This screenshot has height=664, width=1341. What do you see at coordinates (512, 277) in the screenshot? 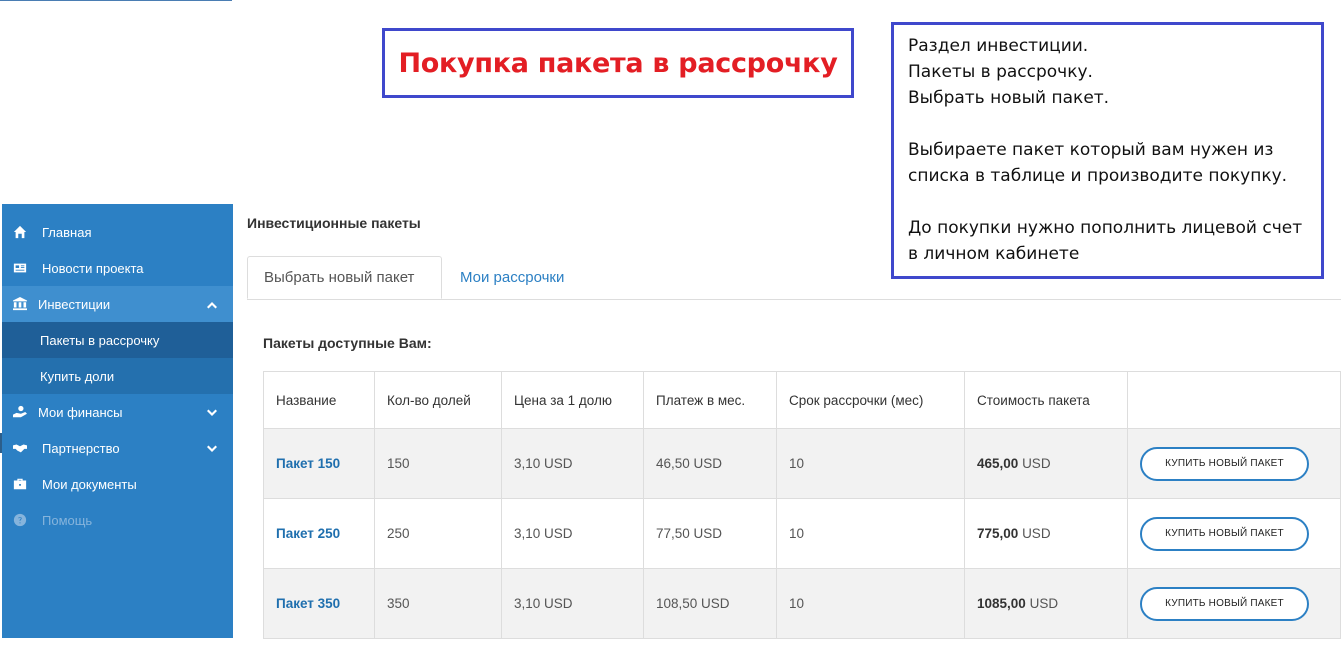
I see `tab-my-installments: Мои рассрочки` at bounding box center [512, 277].